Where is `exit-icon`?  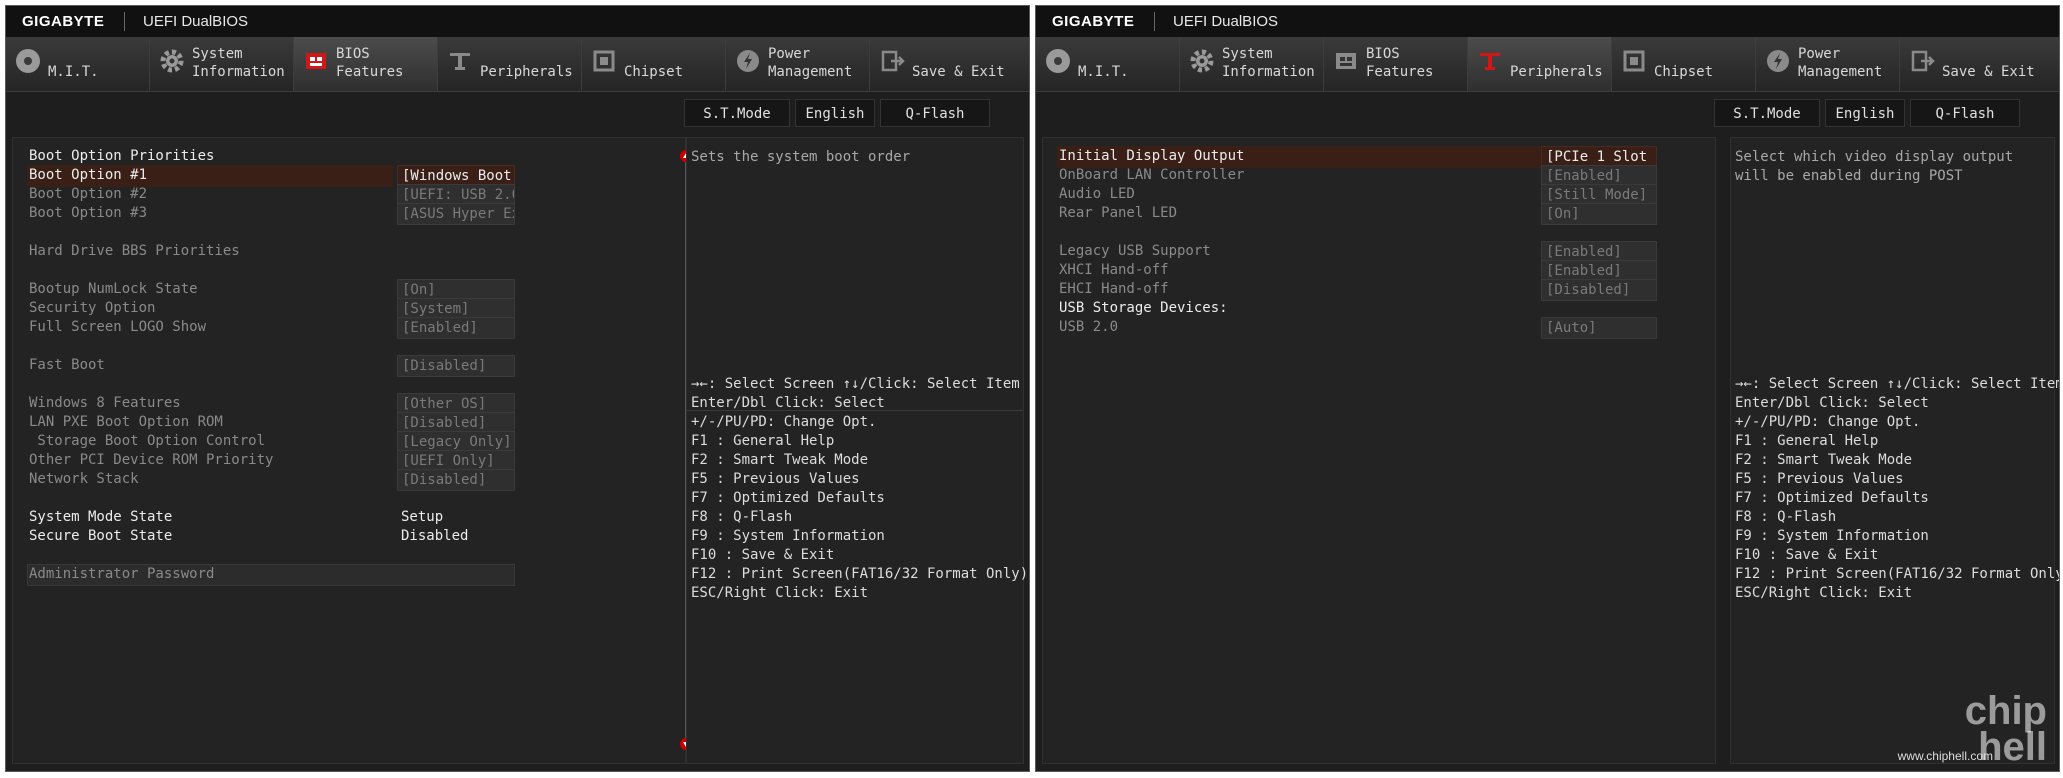
exit-icon is located at coordinates (893, 61).